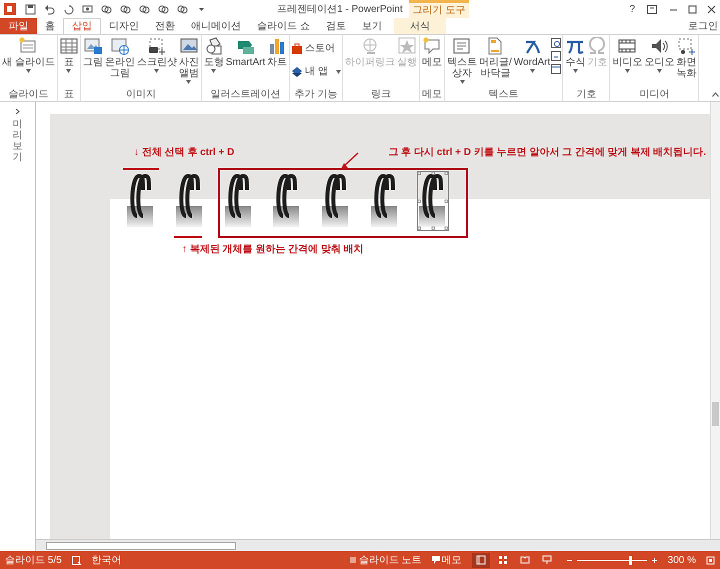 The height and width of the screenshot is (569, 720). I want to click on ribbon-display-icon, so click(652, 9).